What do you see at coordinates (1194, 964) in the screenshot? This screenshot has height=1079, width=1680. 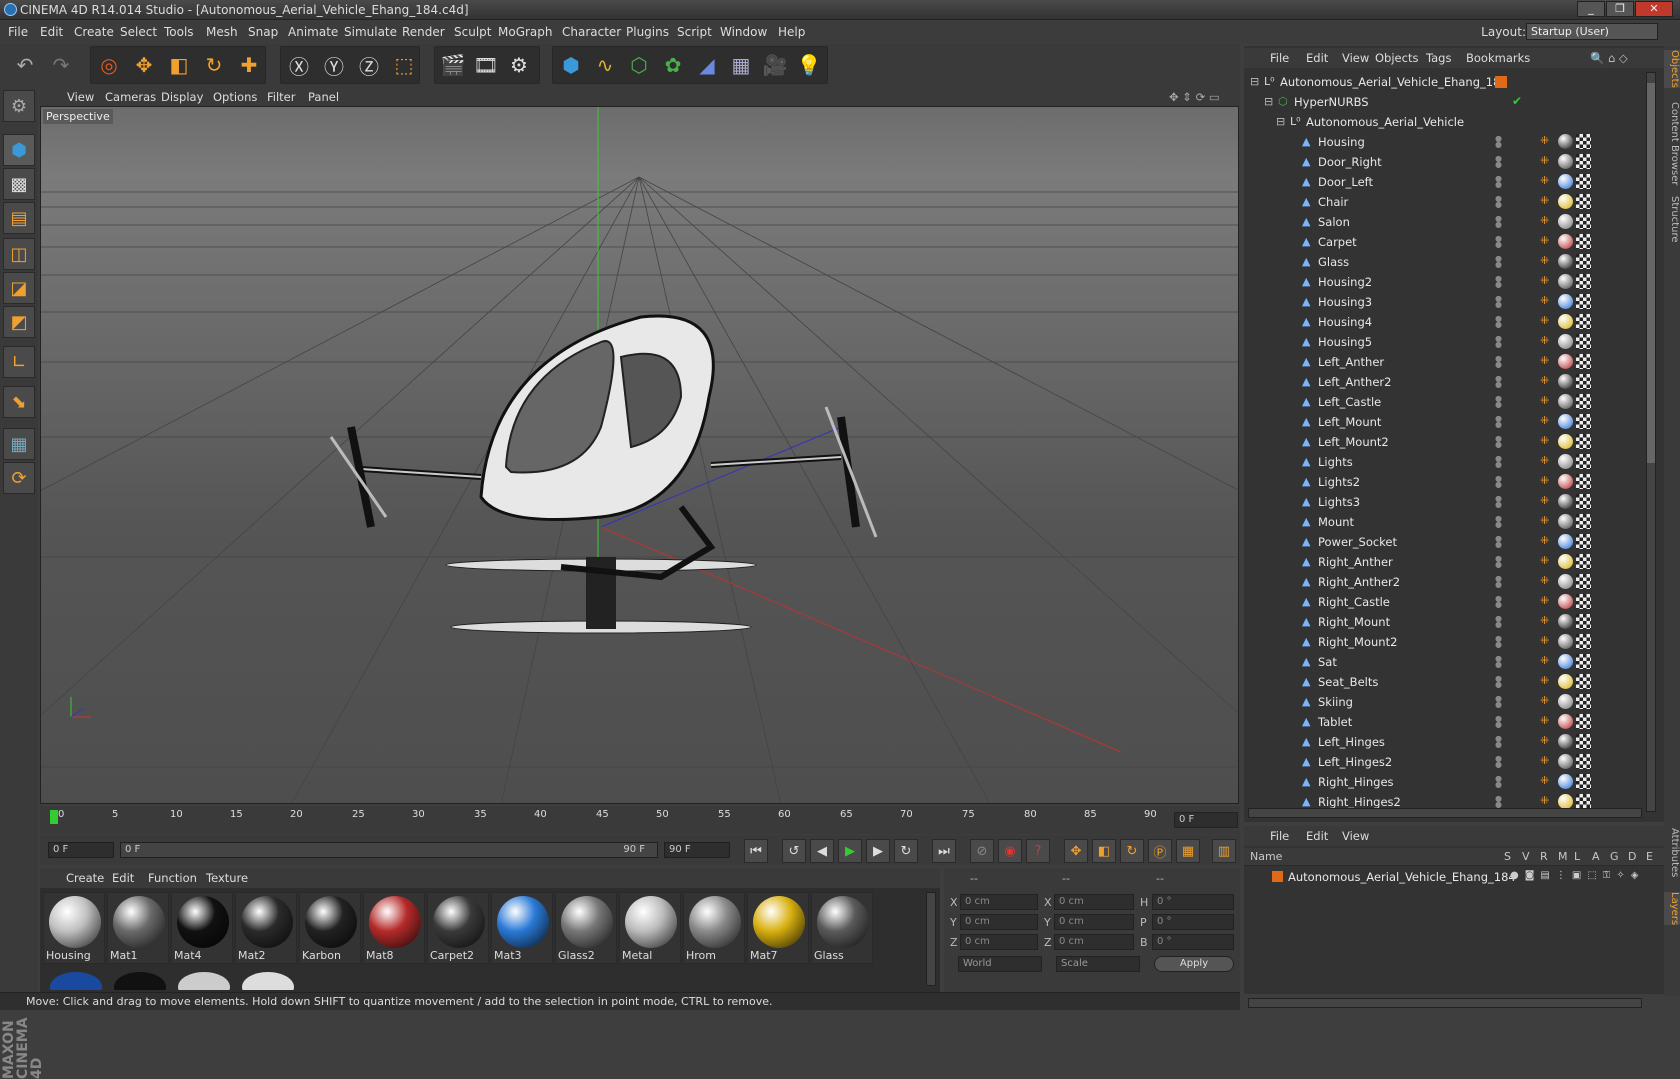 I see `apply-button: Apply` at bounding box center [1194, 964].